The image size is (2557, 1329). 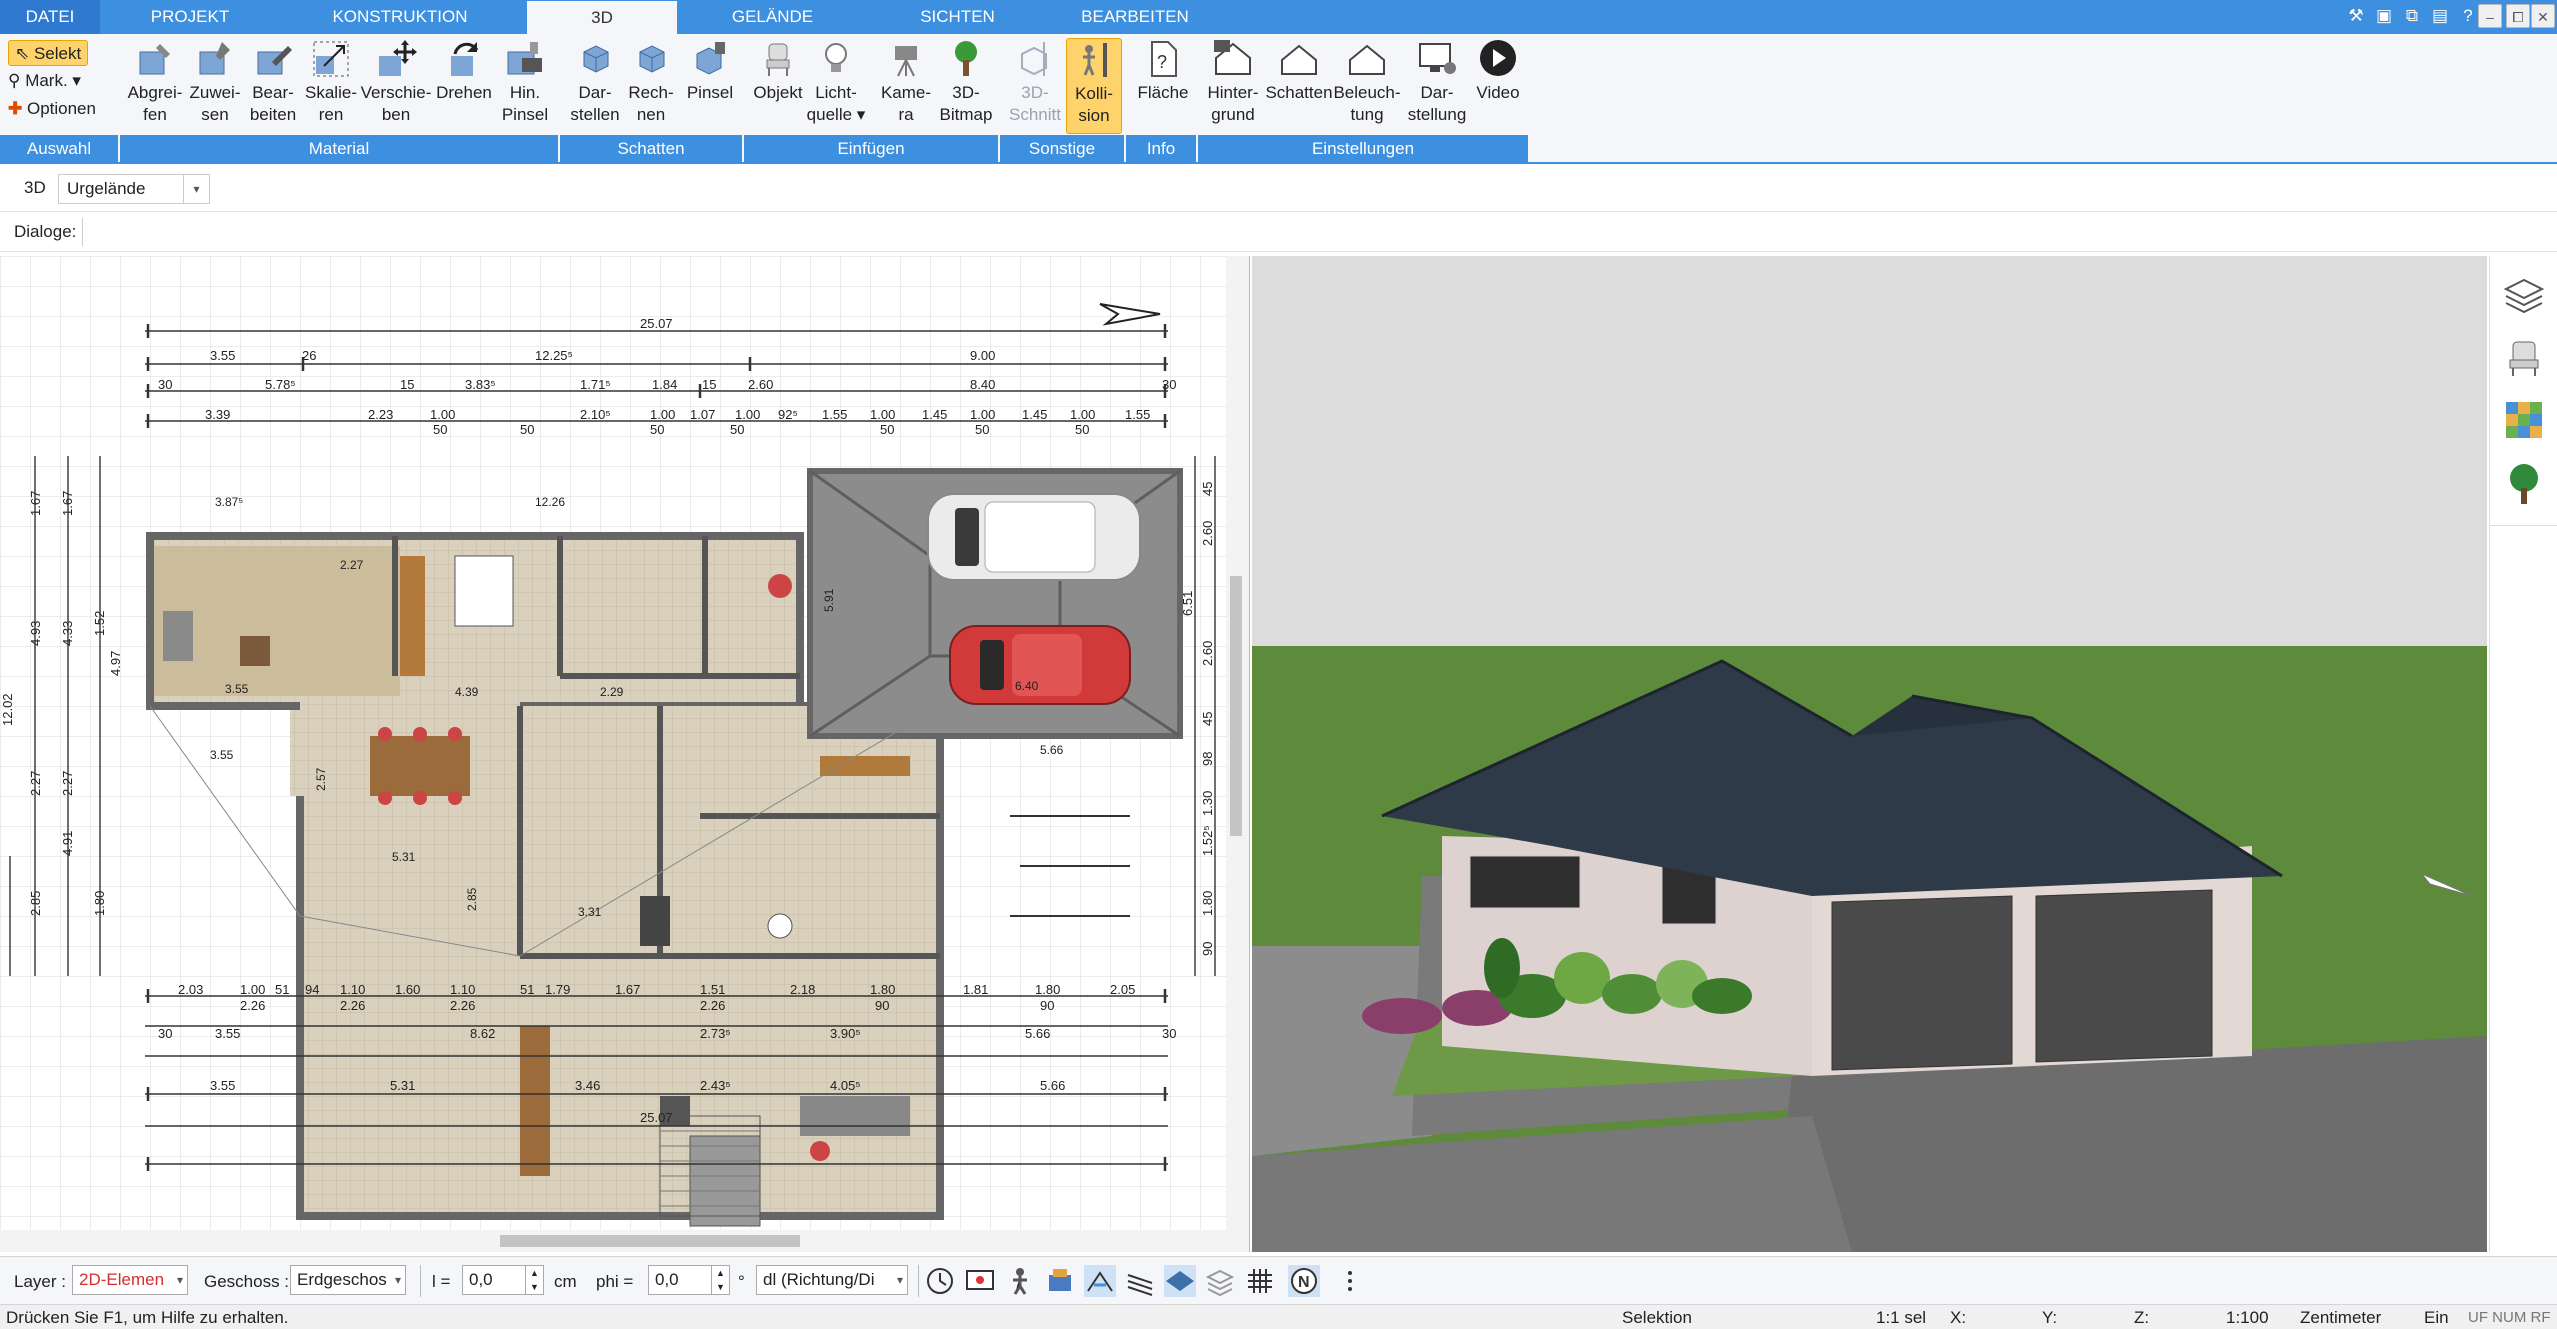 What do you see at coordinates (2436, 1317) in the screenshot?
I see `status-ein: Ein` at bounding box center [2436, 1317].